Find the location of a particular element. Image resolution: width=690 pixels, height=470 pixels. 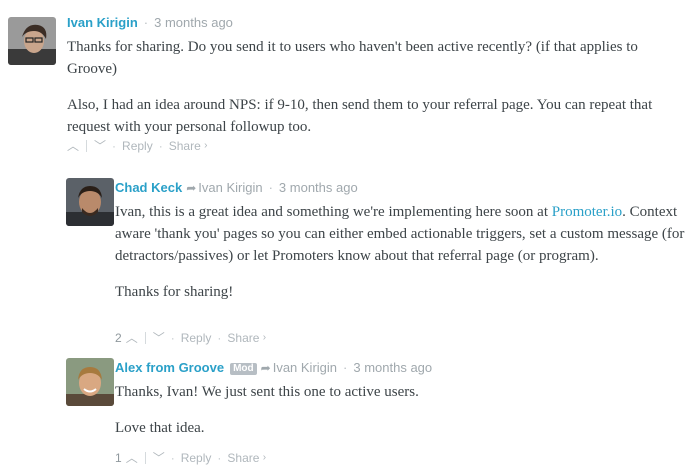

comment-meta: Ivan Kirigin · 3 months ago is located at coordinates (377, 23).